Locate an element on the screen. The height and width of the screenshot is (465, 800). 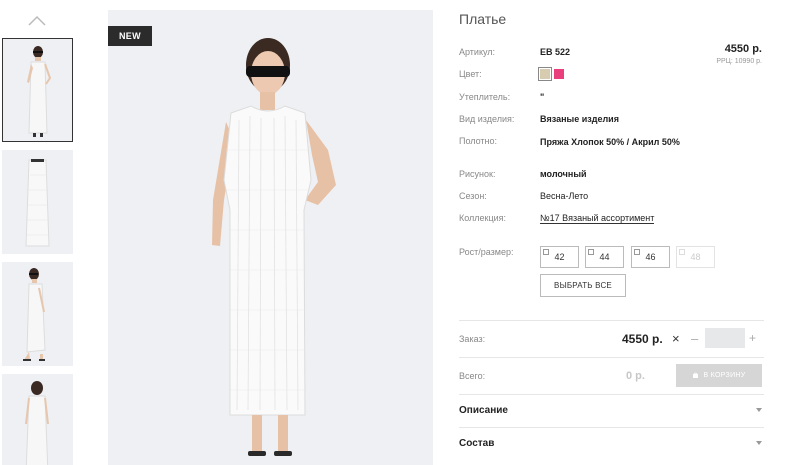
size-option-44: 44 is located at coordinates (604, 257).